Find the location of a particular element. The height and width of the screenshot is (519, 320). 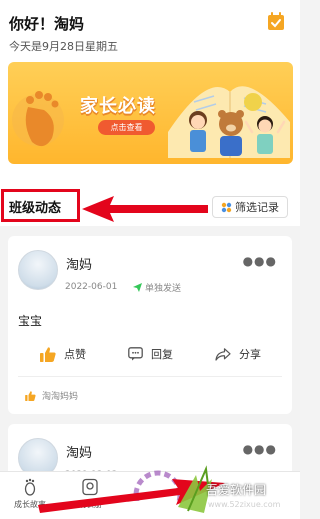

highlight-box is located at coordinates (40, 205).